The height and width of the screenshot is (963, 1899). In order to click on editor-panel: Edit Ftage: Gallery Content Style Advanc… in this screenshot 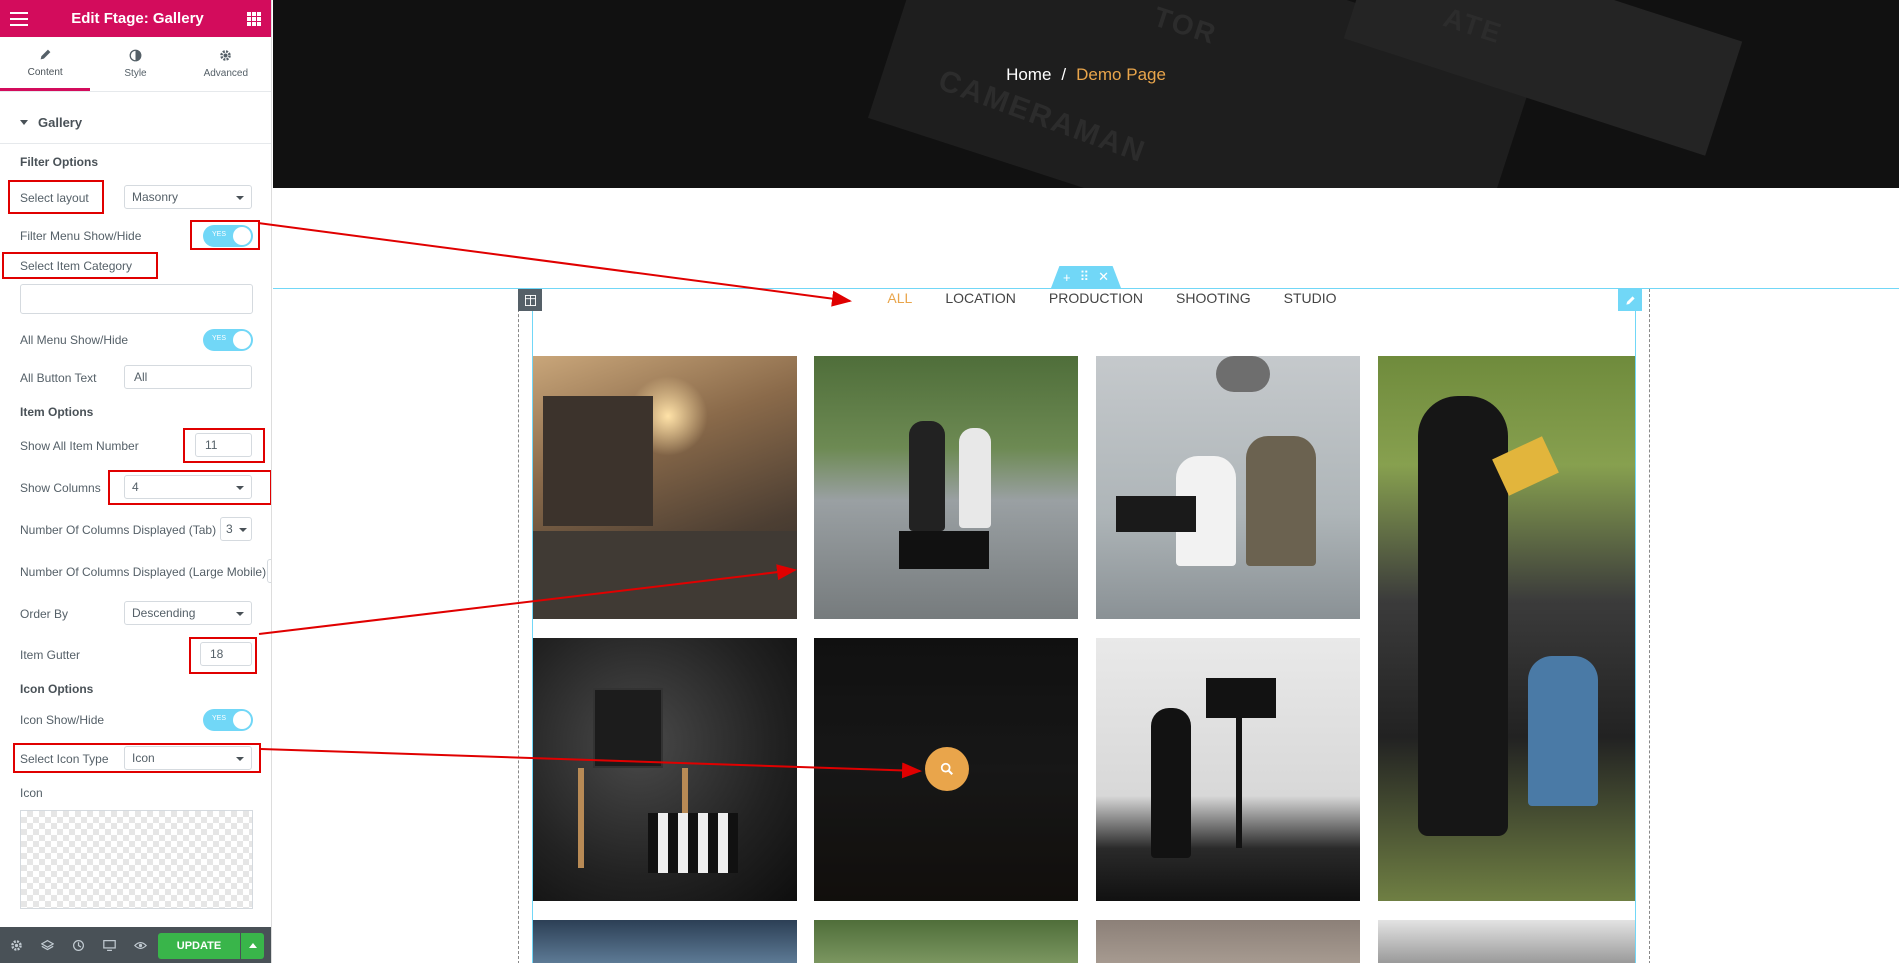, I will do `click(136, 481)`.